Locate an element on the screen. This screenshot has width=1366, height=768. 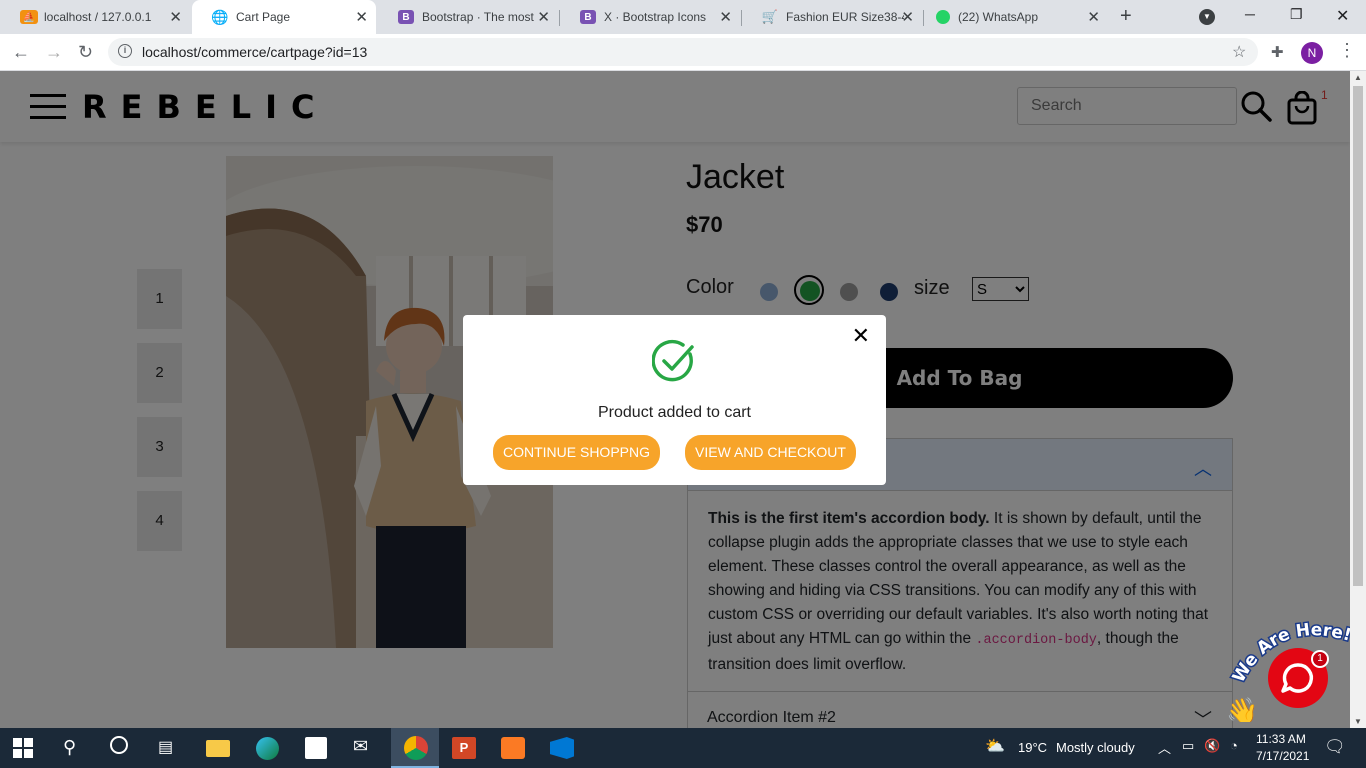
modal-message: Product added to cart is located at coordinates (674, 412).